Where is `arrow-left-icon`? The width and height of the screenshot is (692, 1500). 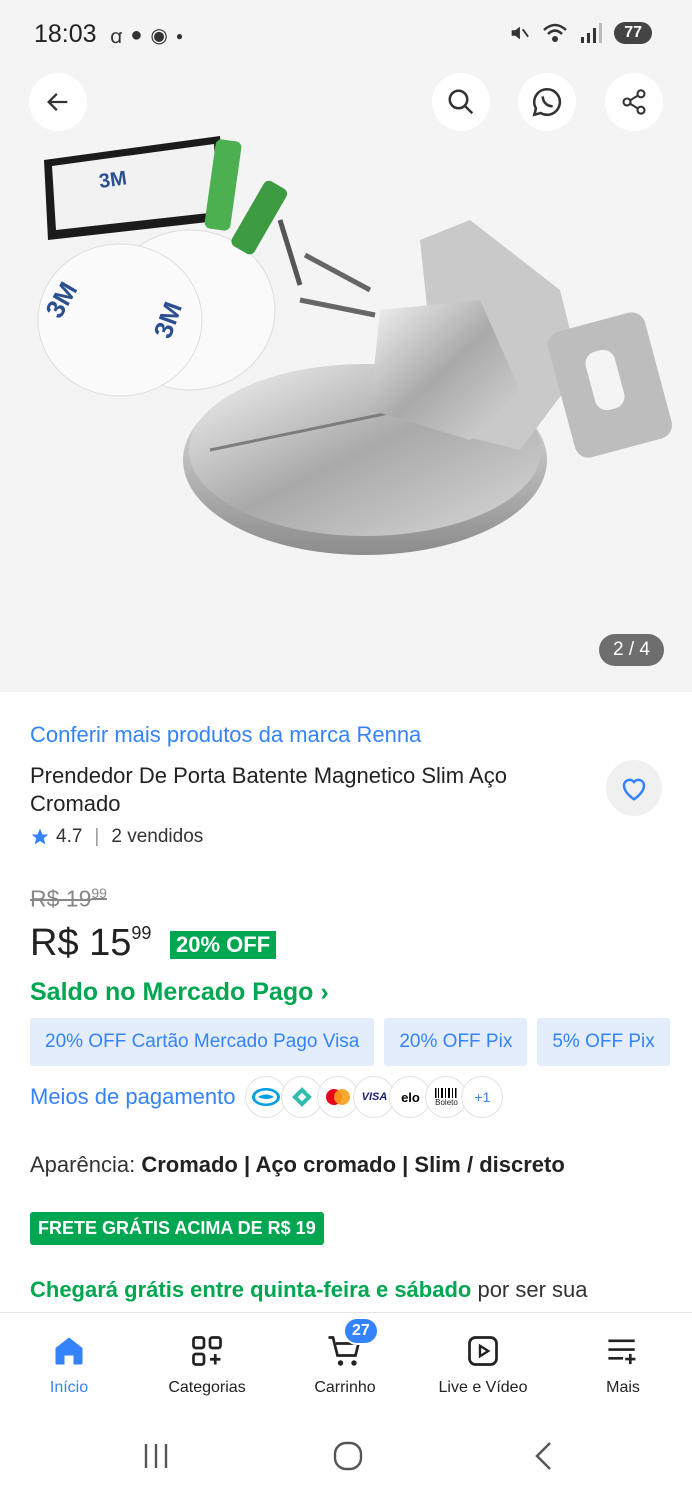
arrow-left-icon is located at coordinates (57, 102).